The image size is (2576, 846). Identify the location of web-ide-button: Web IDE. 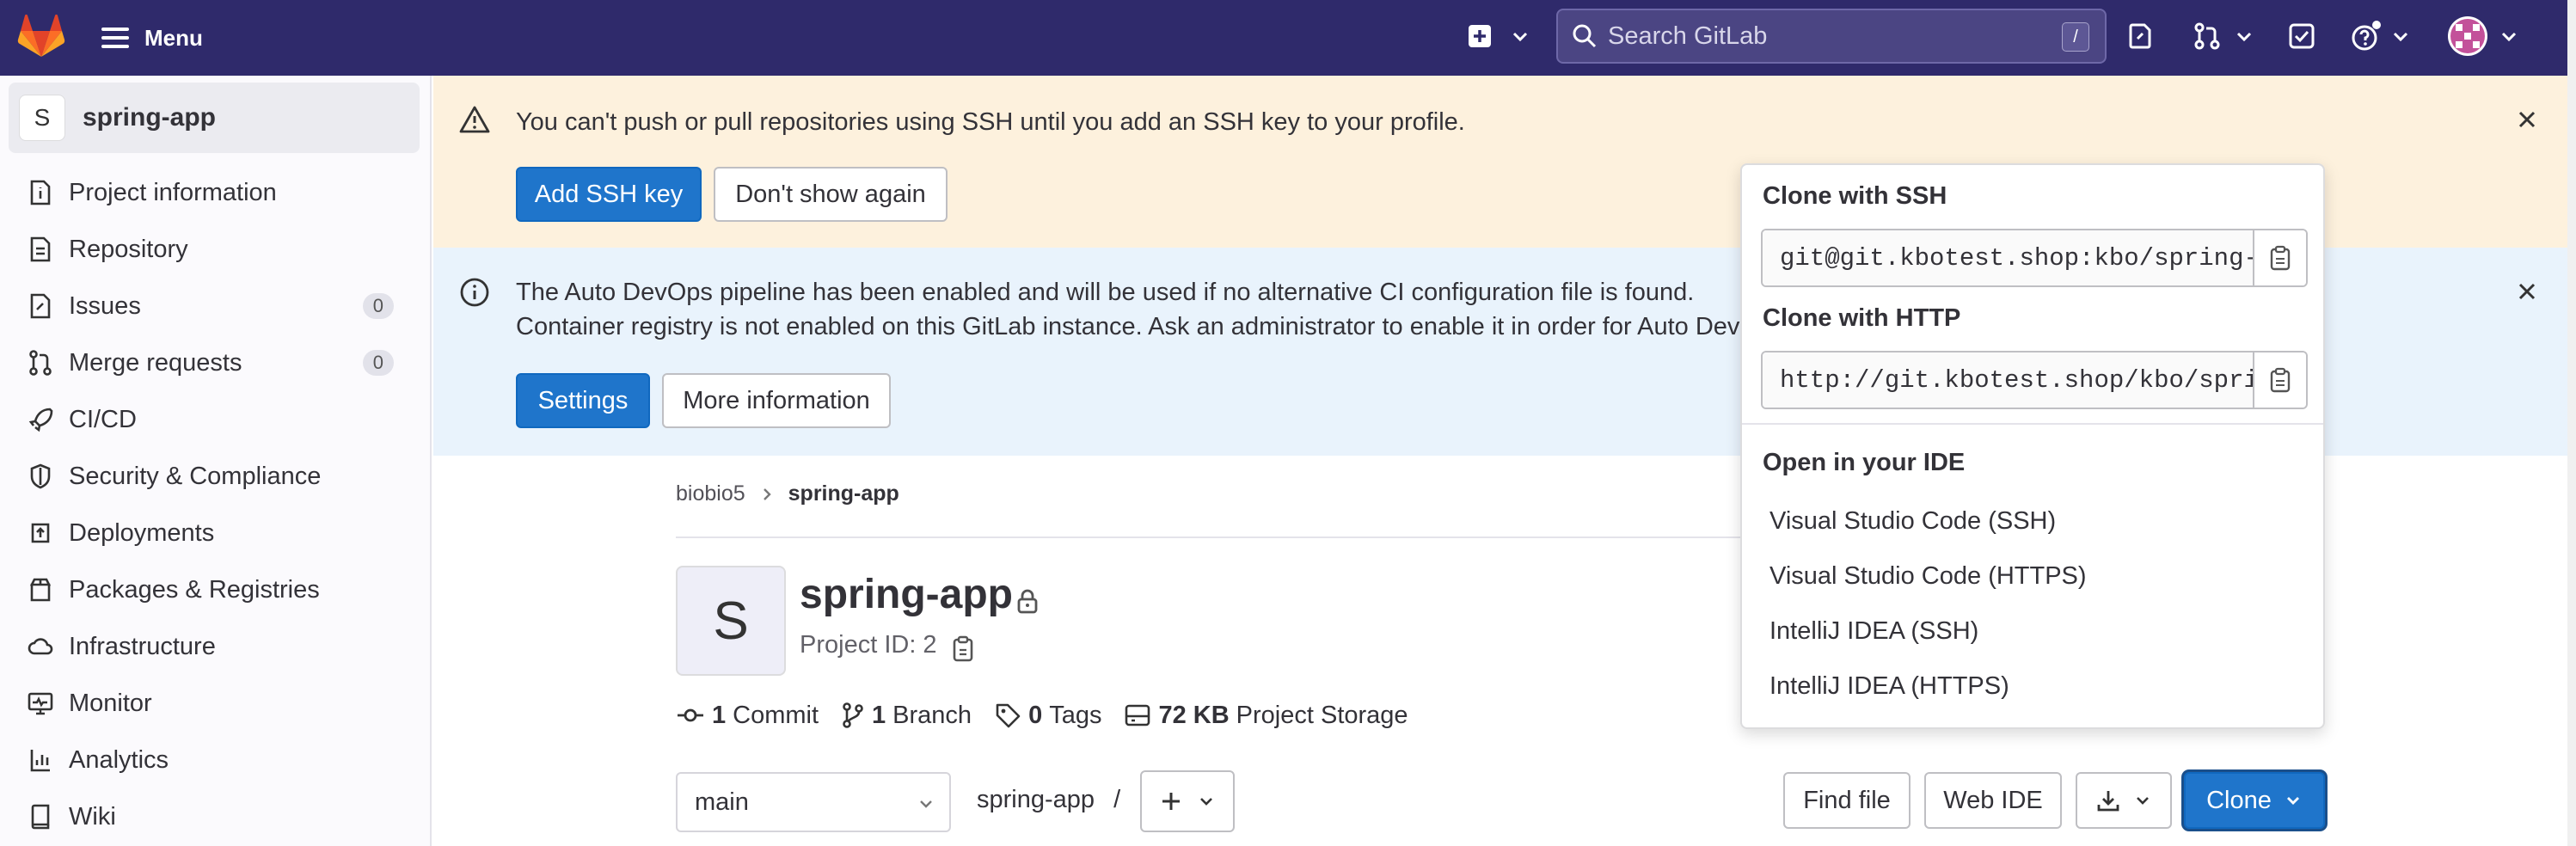
(1993, 800).